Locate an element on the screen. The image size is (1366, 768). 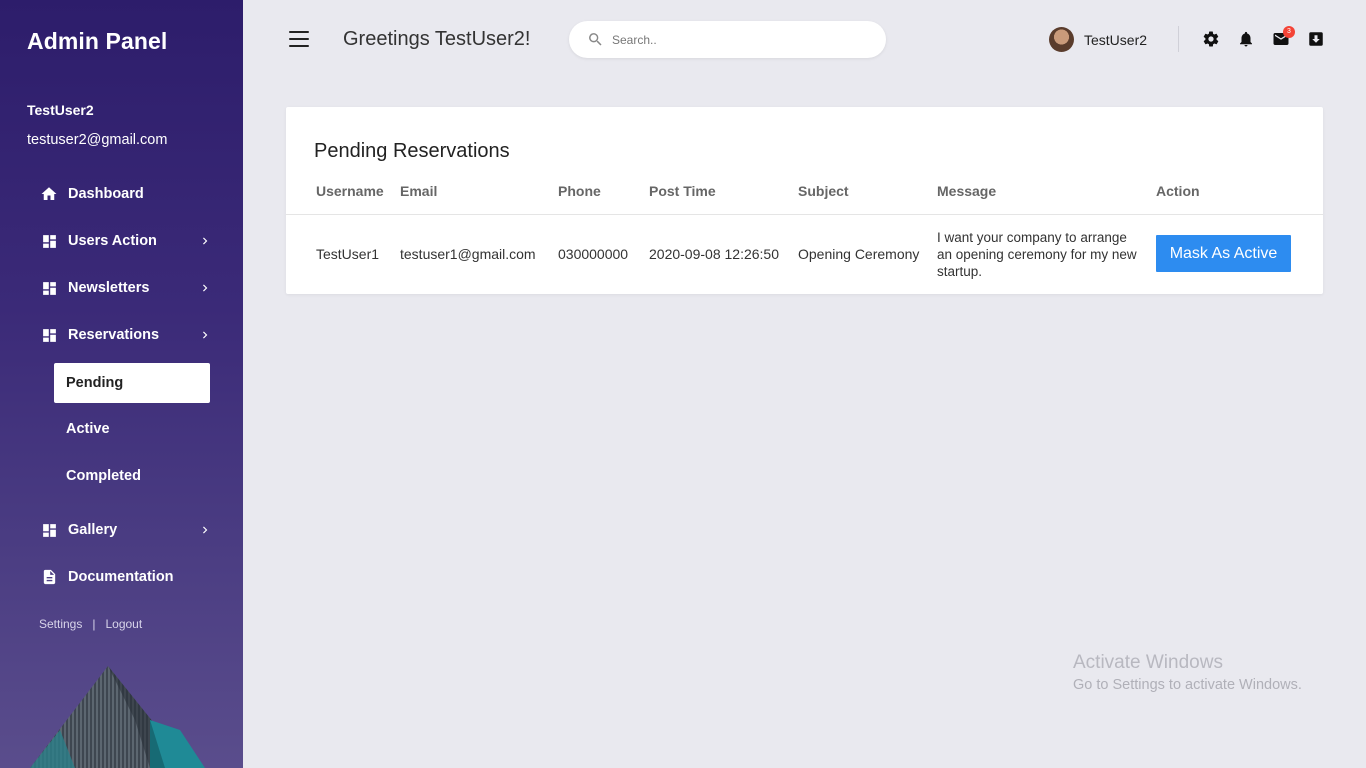
home-icon is located at coordinates (49, 194).